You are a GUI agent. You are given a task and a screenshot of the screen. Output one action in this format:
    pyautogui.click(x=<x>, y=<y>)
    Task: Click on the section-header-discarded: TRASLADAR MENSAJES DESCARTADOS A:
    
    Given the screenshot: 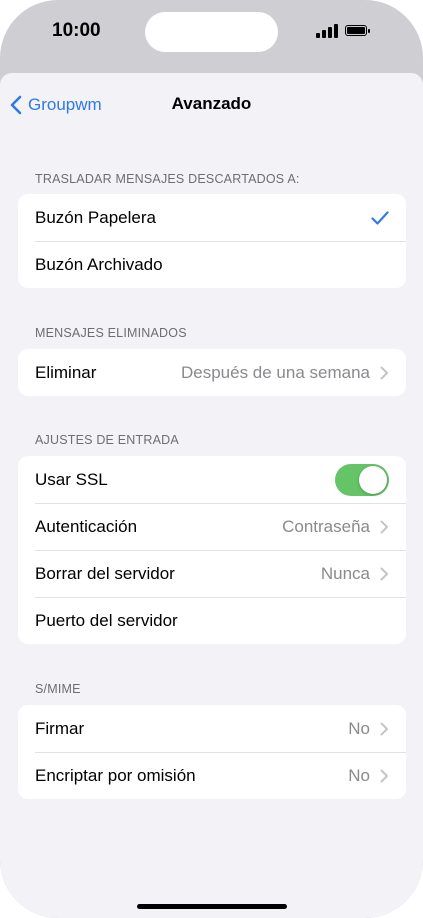 What is the action you would take?
    pyautogui.click(x=167, y=179)
    